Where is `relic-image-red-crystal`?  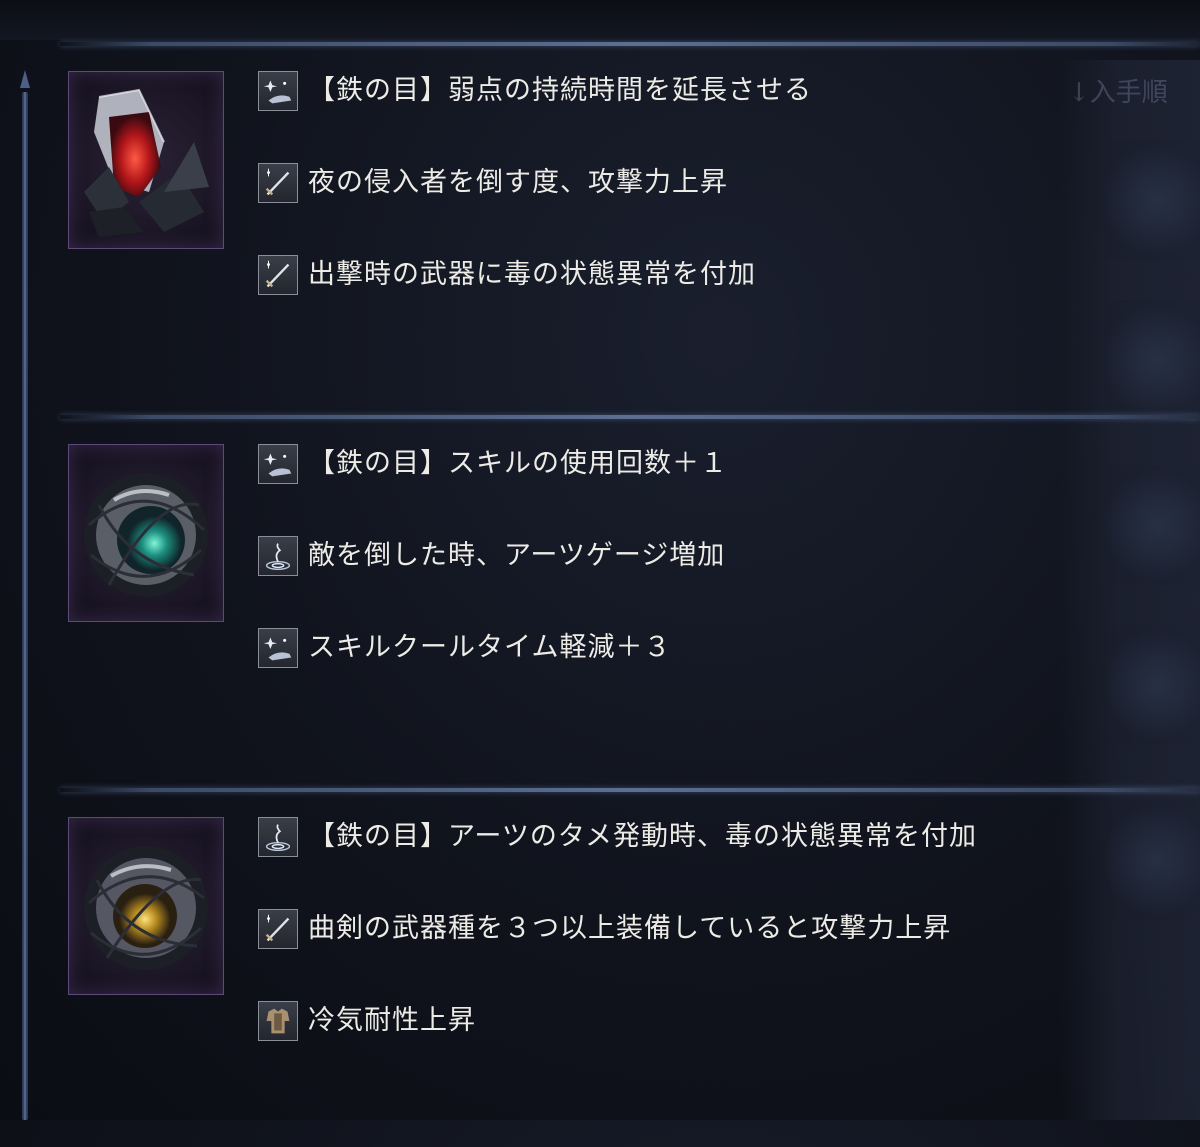
relic-image-red-crystal is located at coordinates (146, 160).